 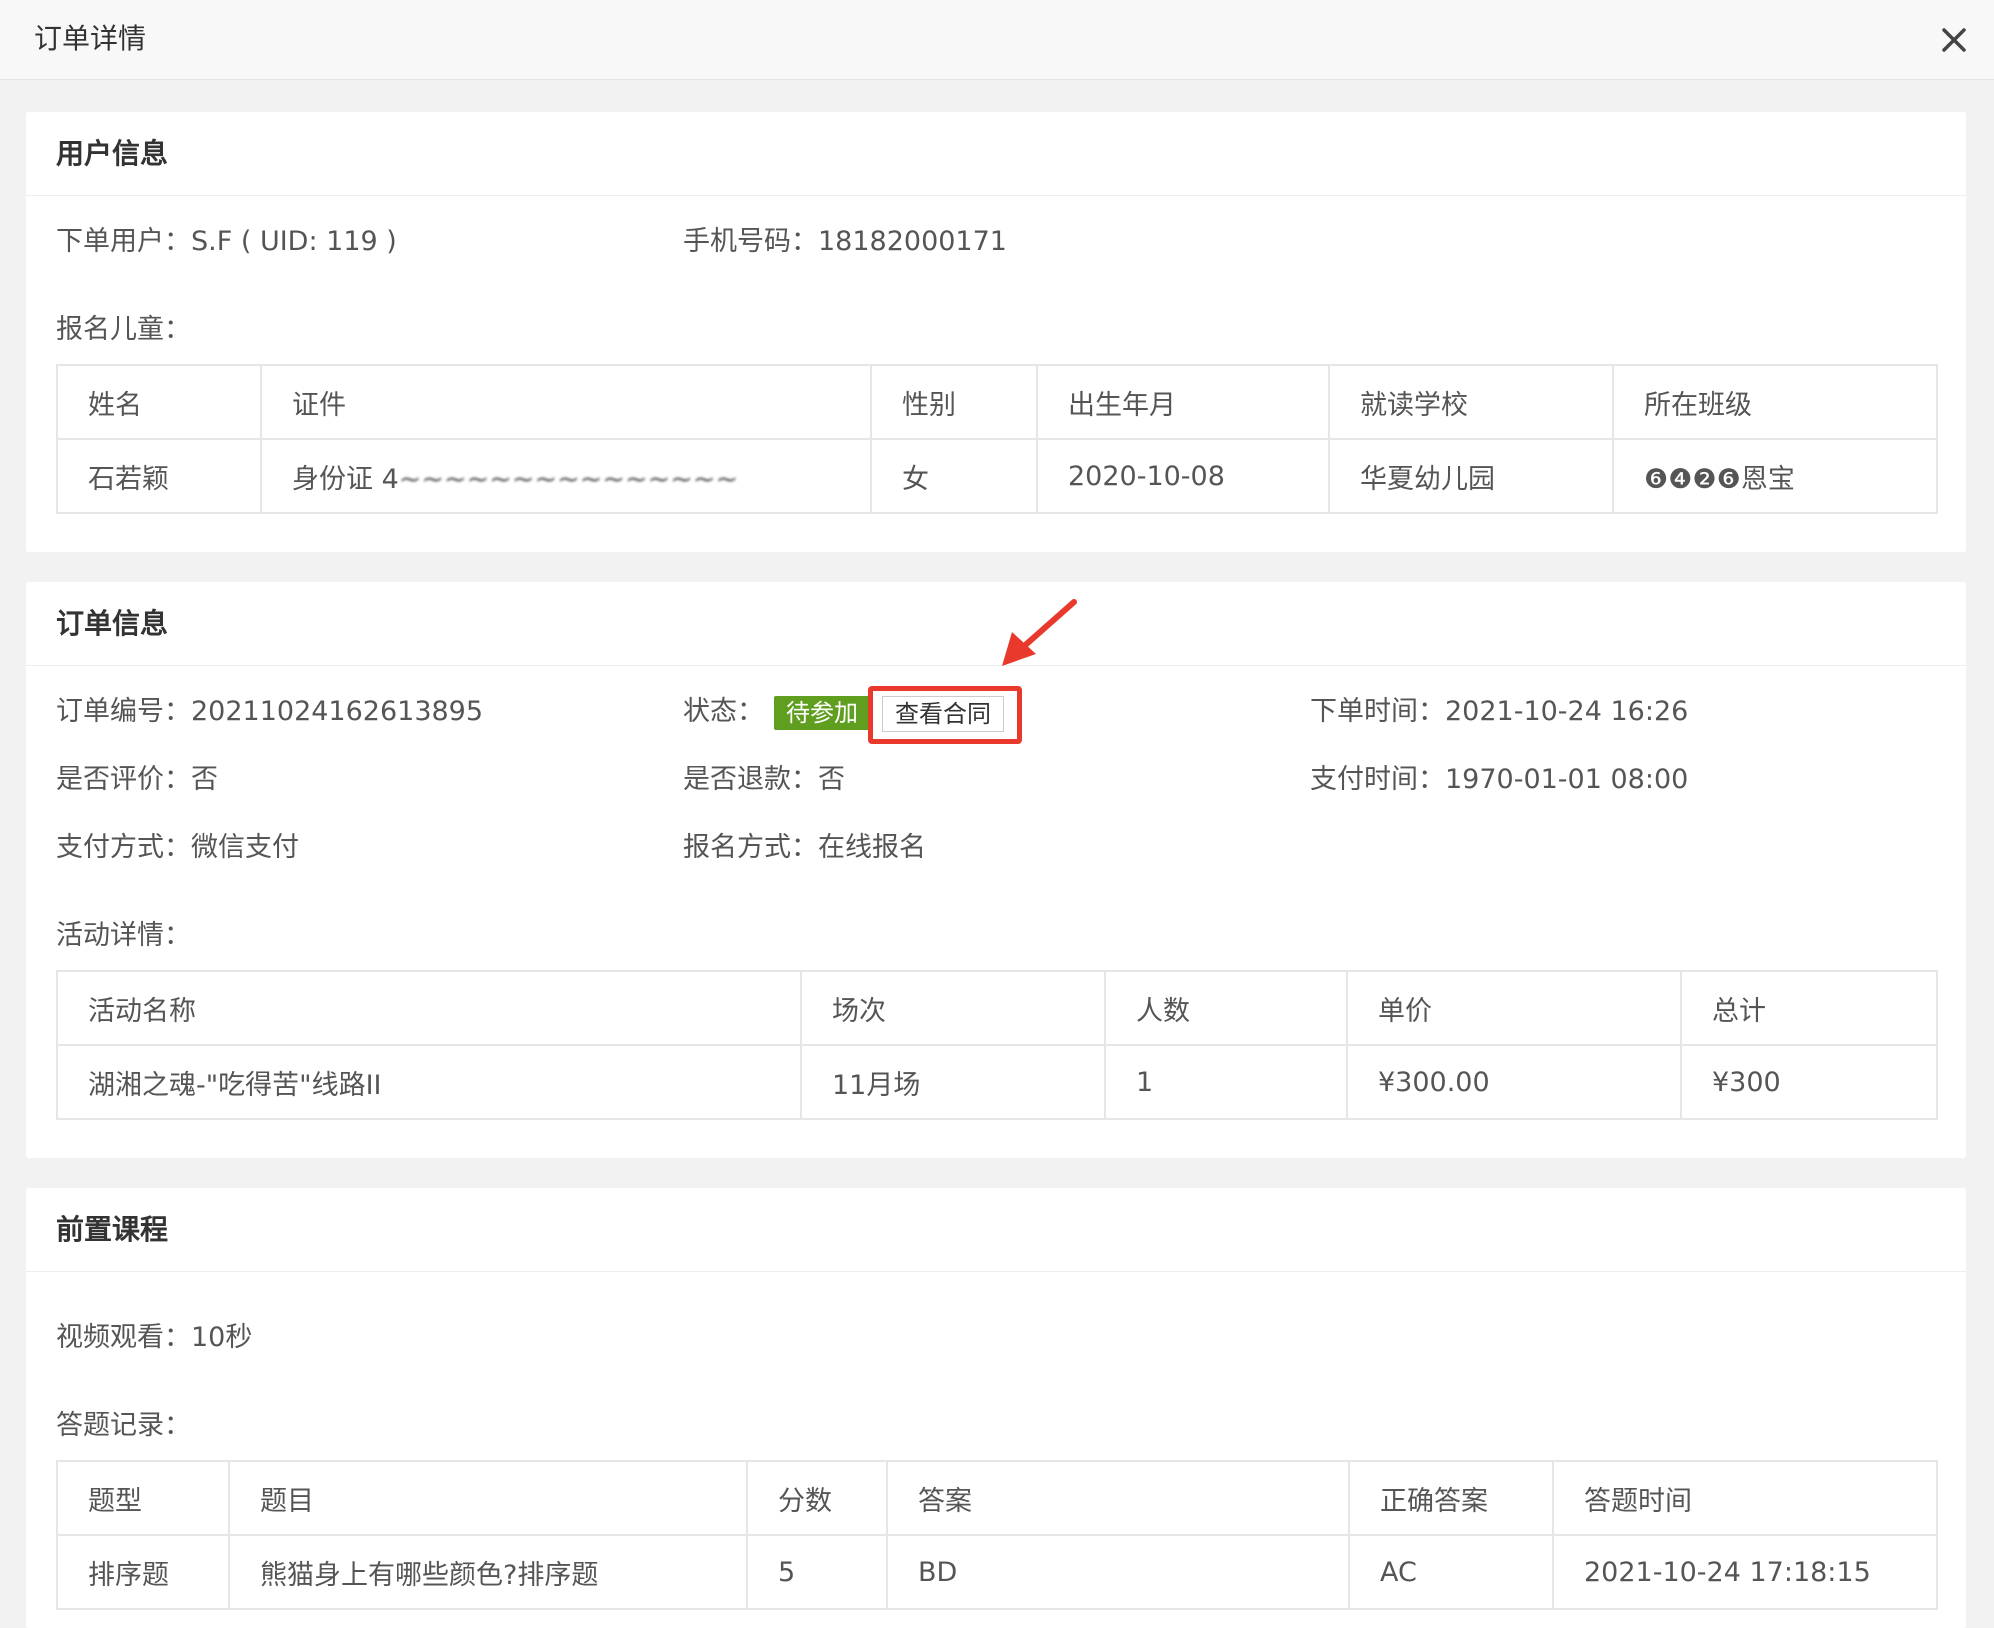 I want to click on cell-answer: BD, so click(x=1118, y=1572).